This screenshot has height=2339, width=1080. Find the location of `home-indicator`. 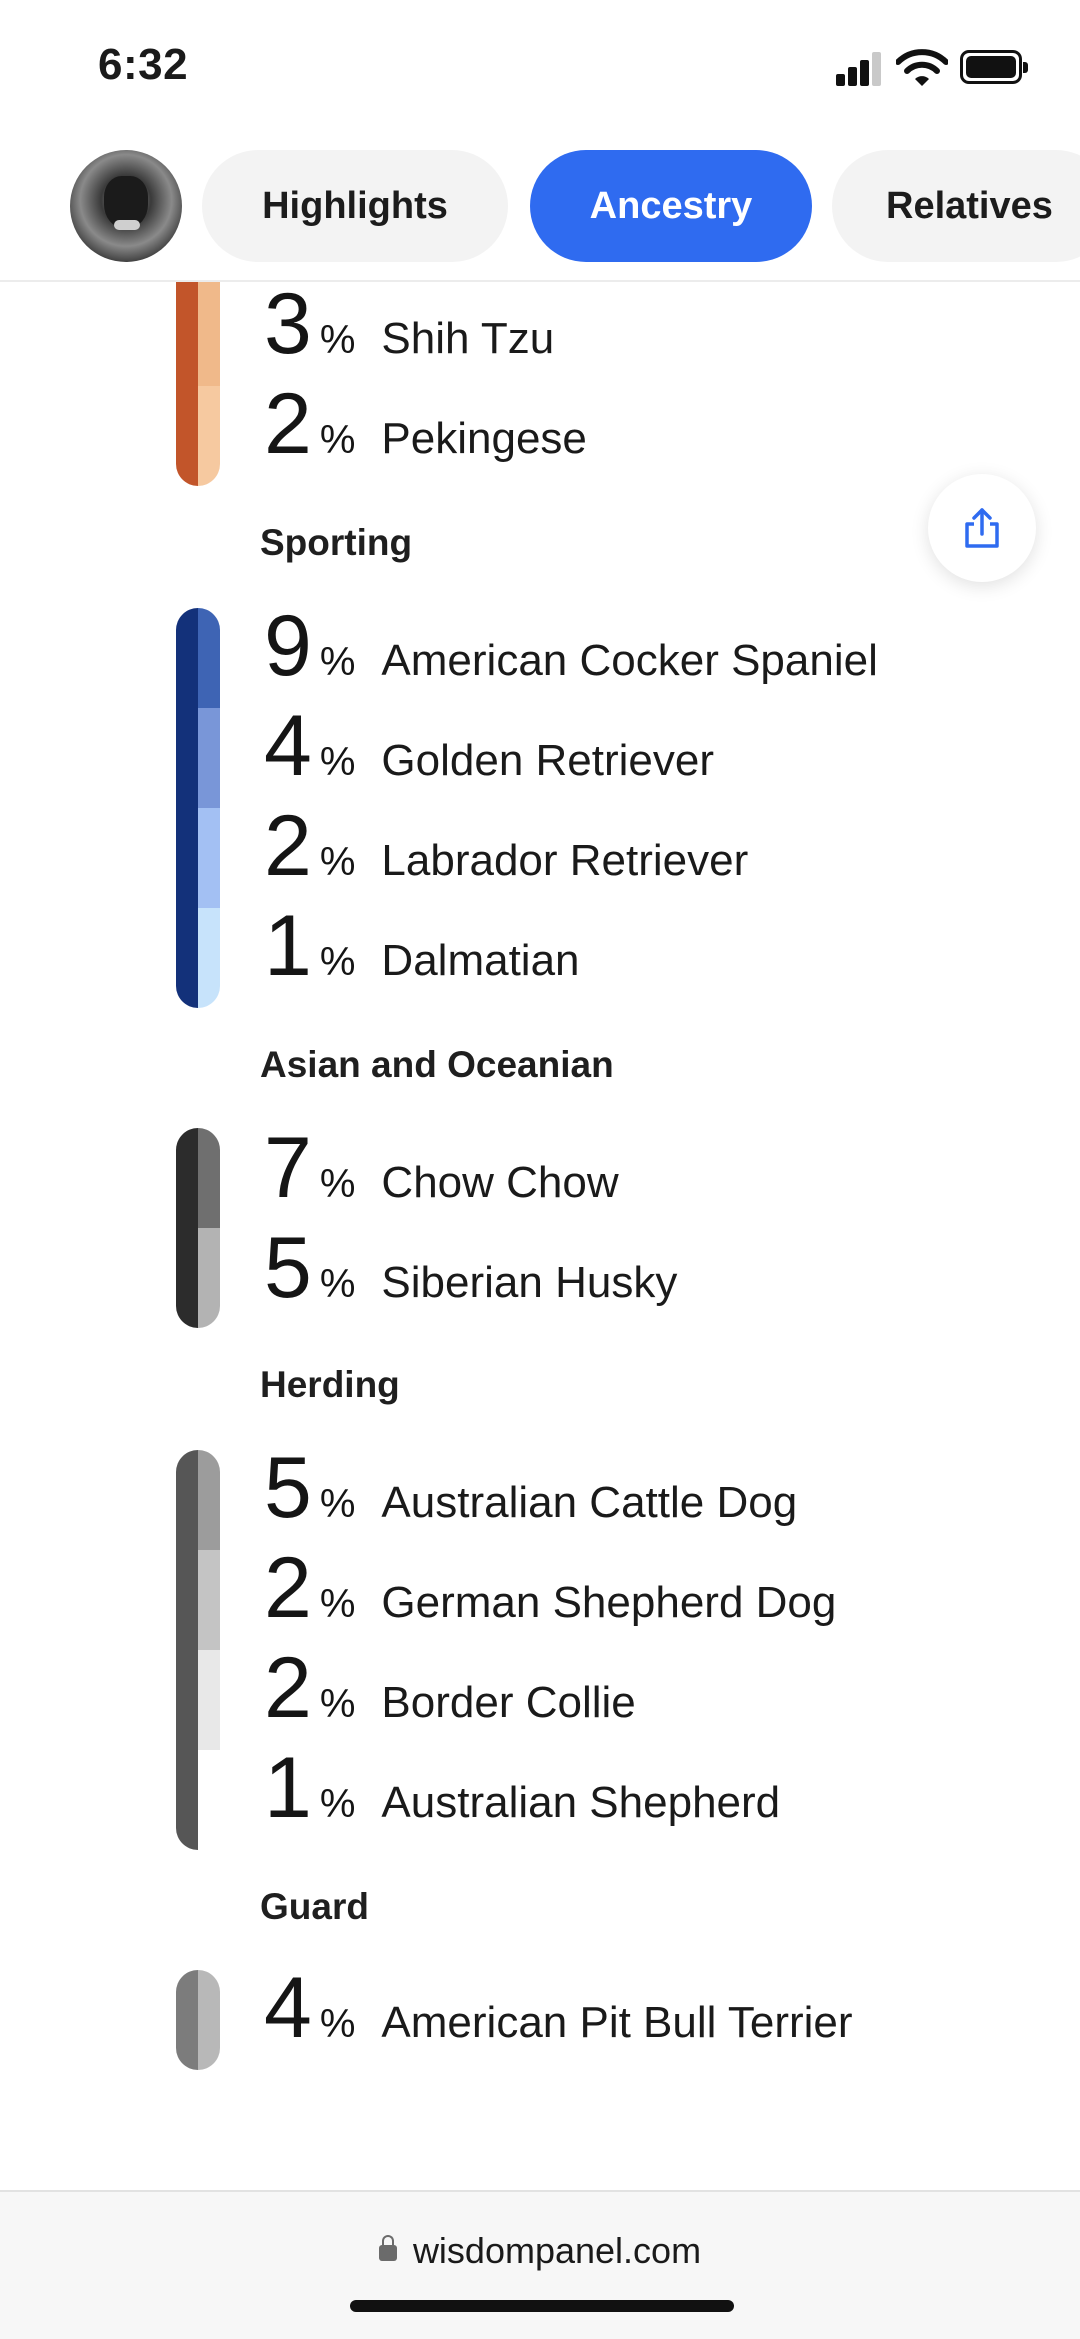

home-indicator is located at coordinates (542, 2306).